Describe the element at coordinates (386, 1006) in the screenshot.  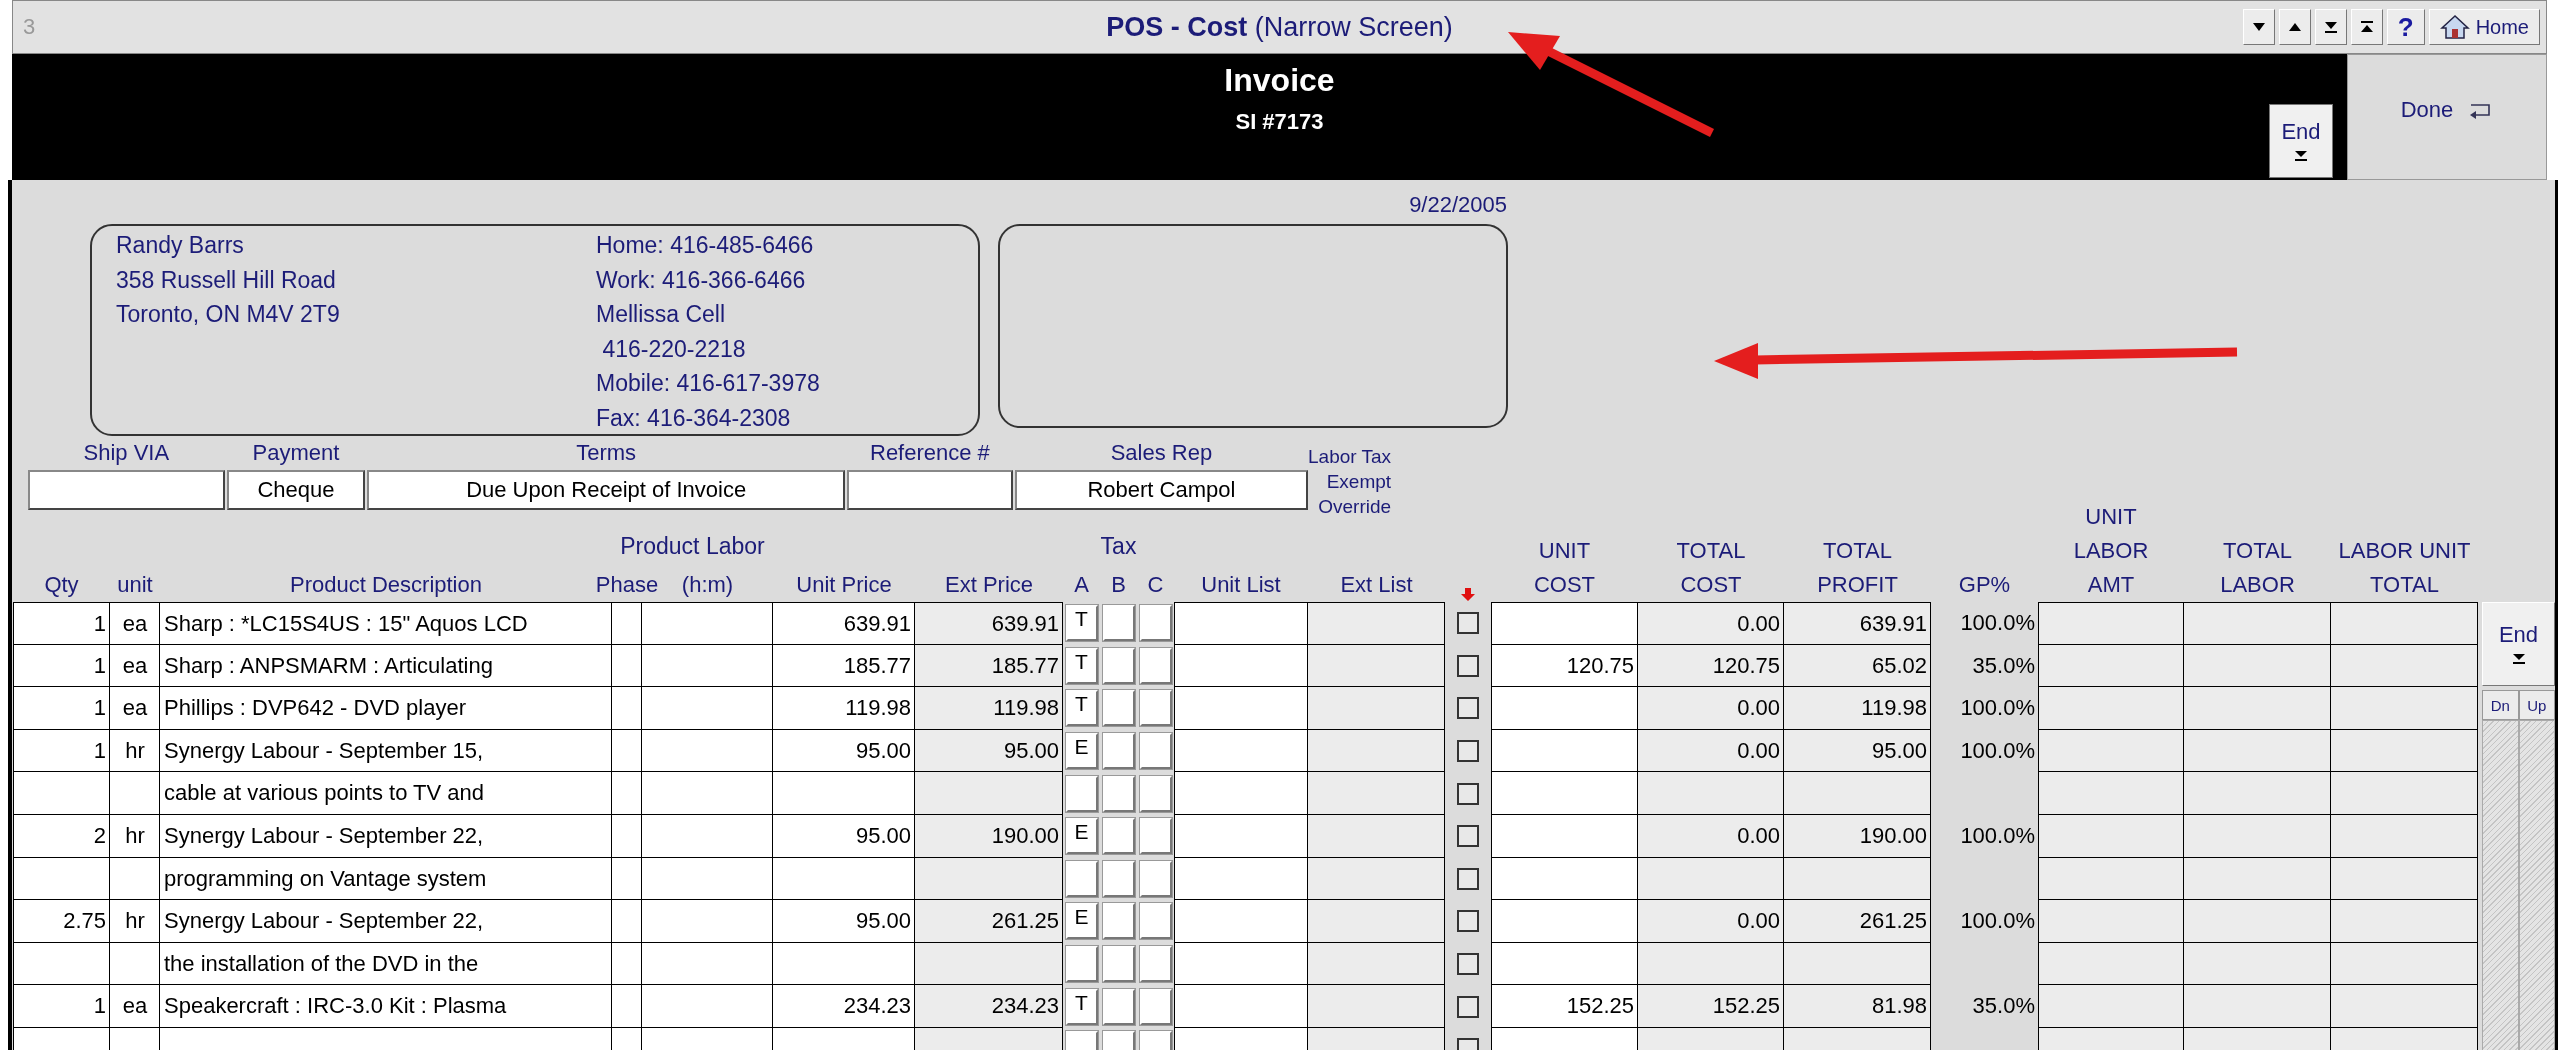
I see `description-cell: Speakercraft : IRC-3.0 Kit : Plasma` at that location.